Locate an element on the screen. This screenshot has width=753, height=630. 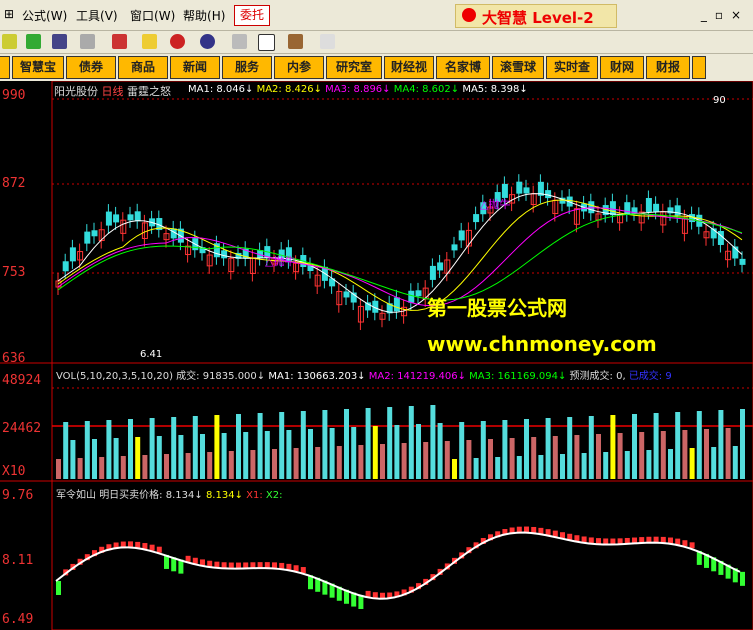
bottom-x2: X2: is located at coordinates (274, 495).